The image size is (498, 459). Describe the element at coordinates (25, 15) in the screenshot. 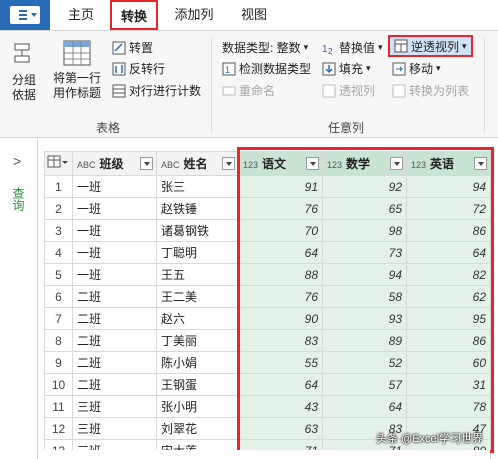

I see `file-menu-button` at that location.